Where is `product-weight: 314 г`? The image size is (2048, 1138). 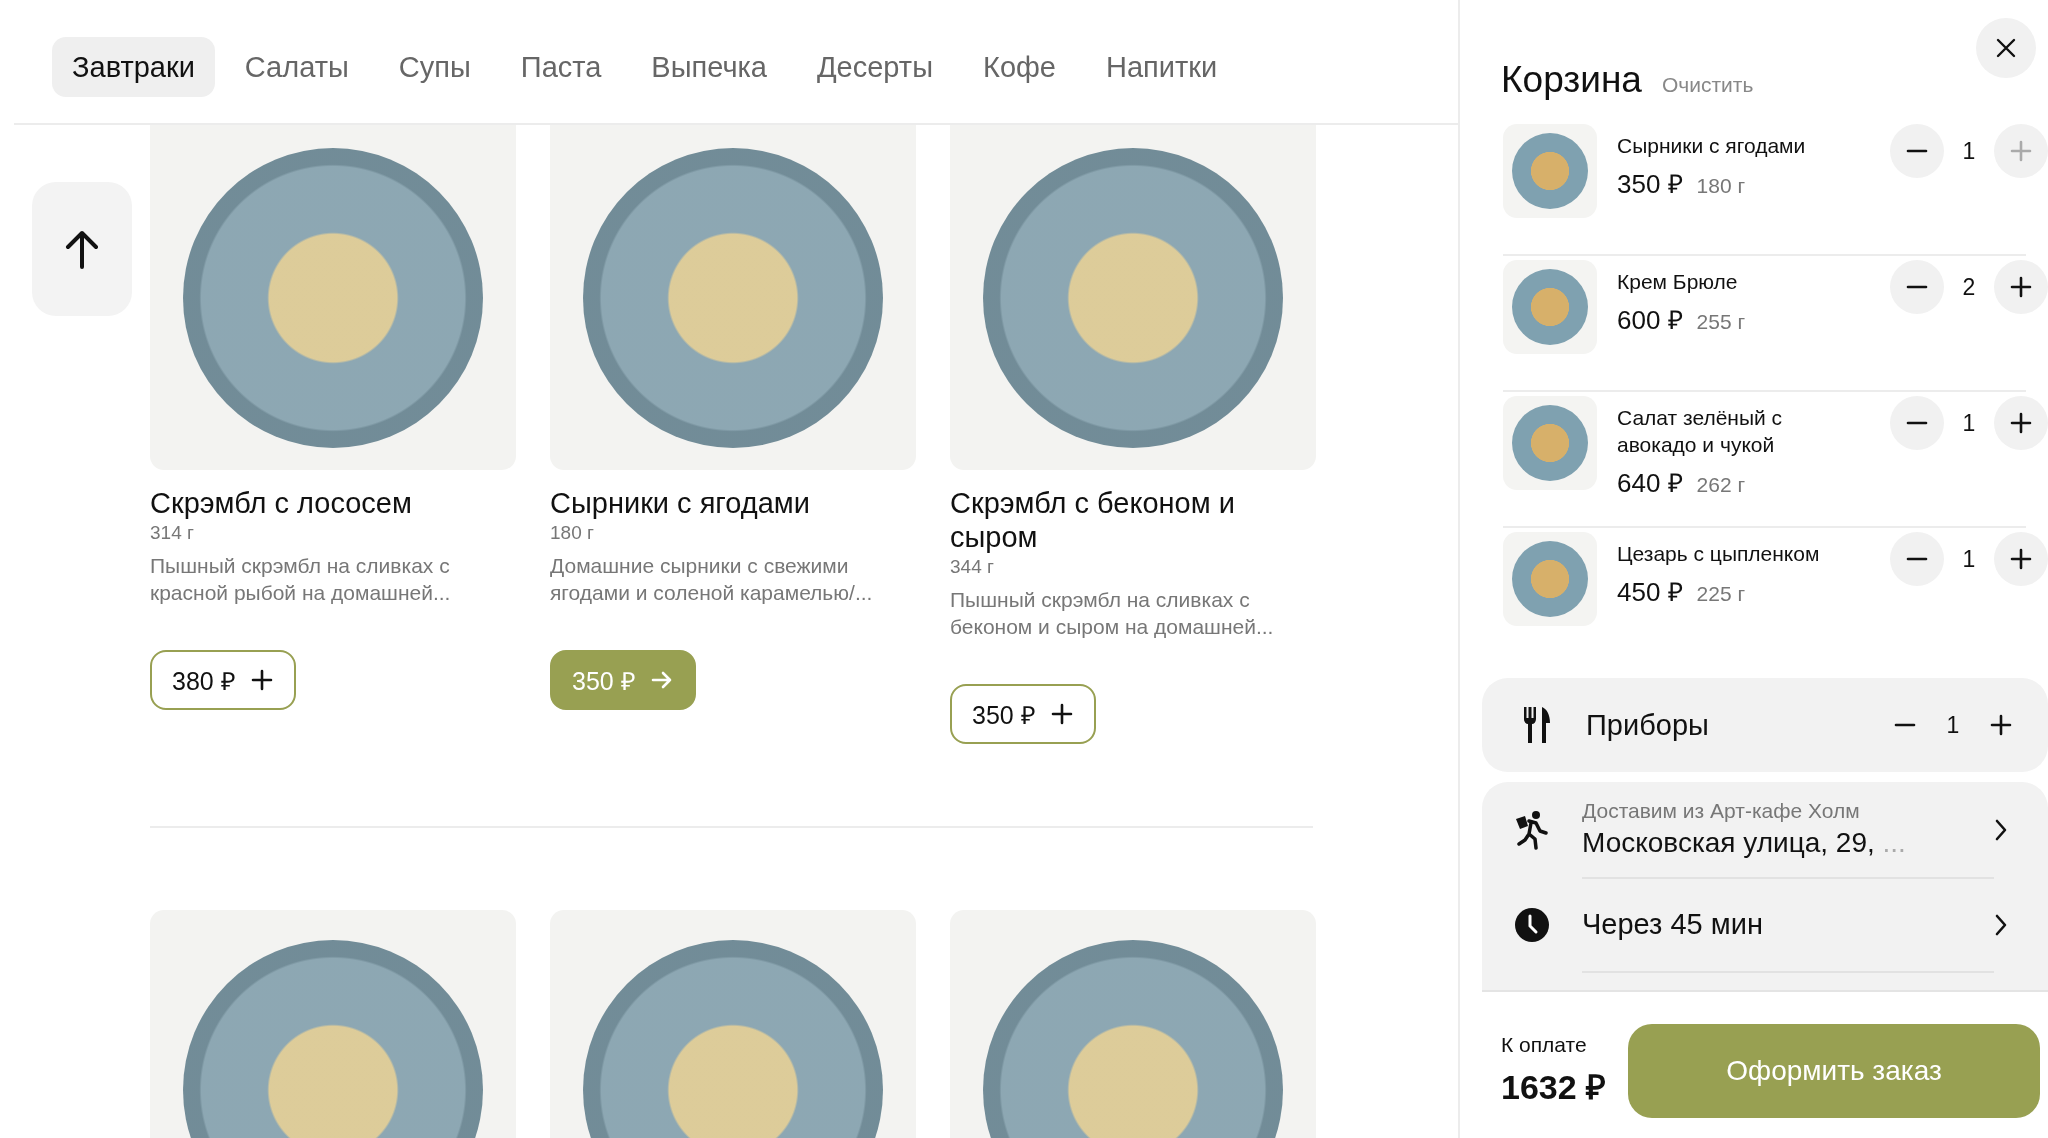
product-weight: 314 г is located at coordinates (172, 533).